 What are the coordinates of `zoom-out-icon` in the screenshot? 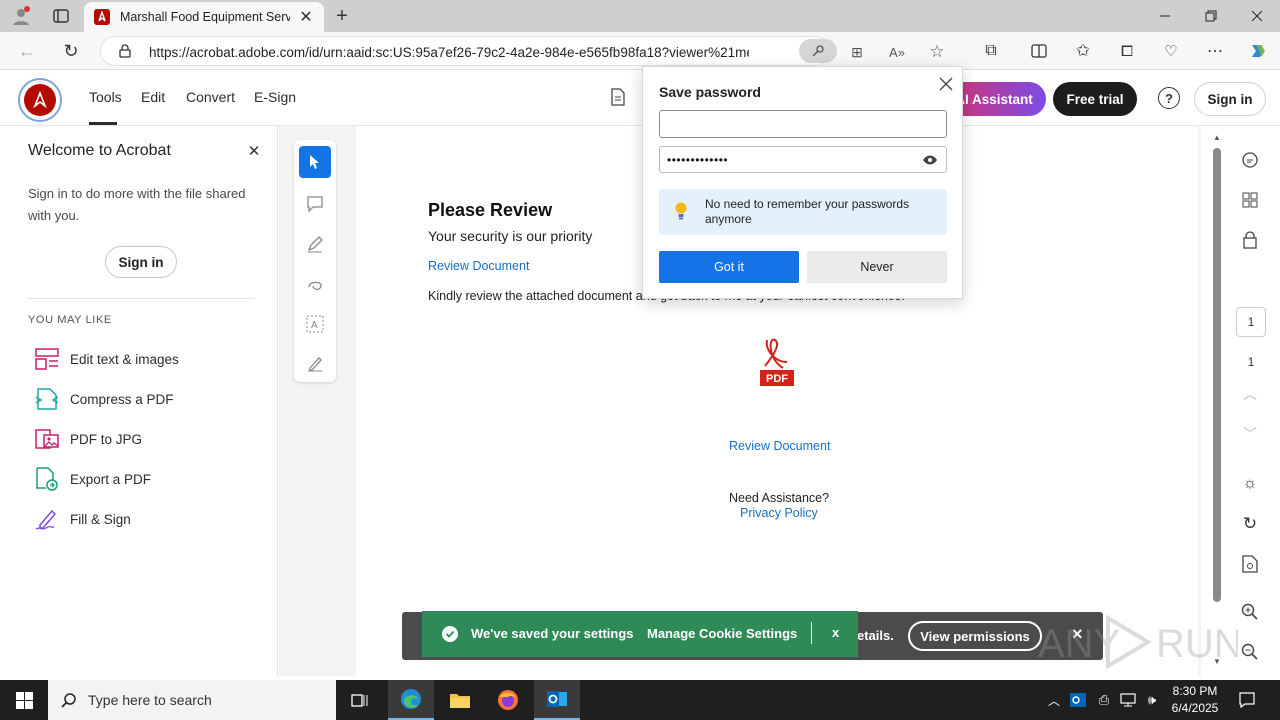 It's located at (1250, 652).